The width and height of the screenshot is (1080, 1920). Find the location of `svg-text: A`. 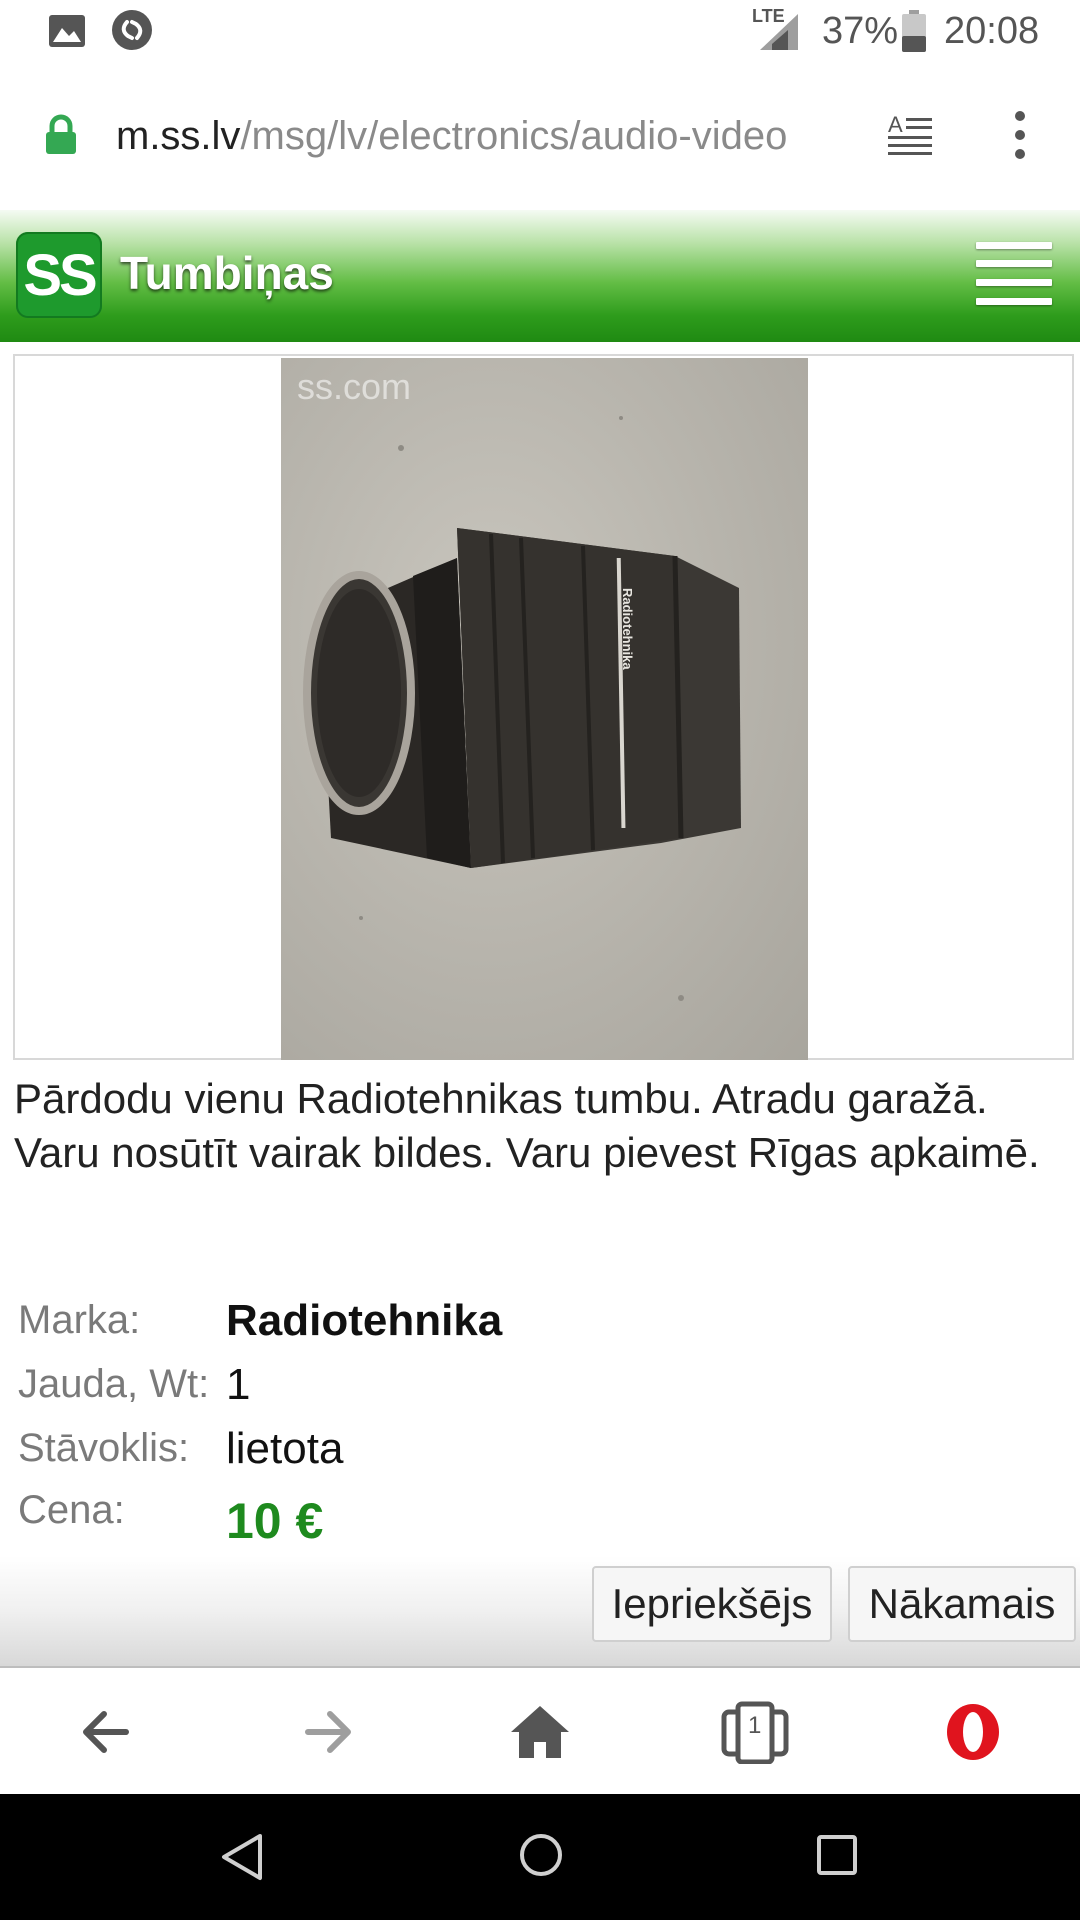

svg-text: A is located at coordinates (895, 125).